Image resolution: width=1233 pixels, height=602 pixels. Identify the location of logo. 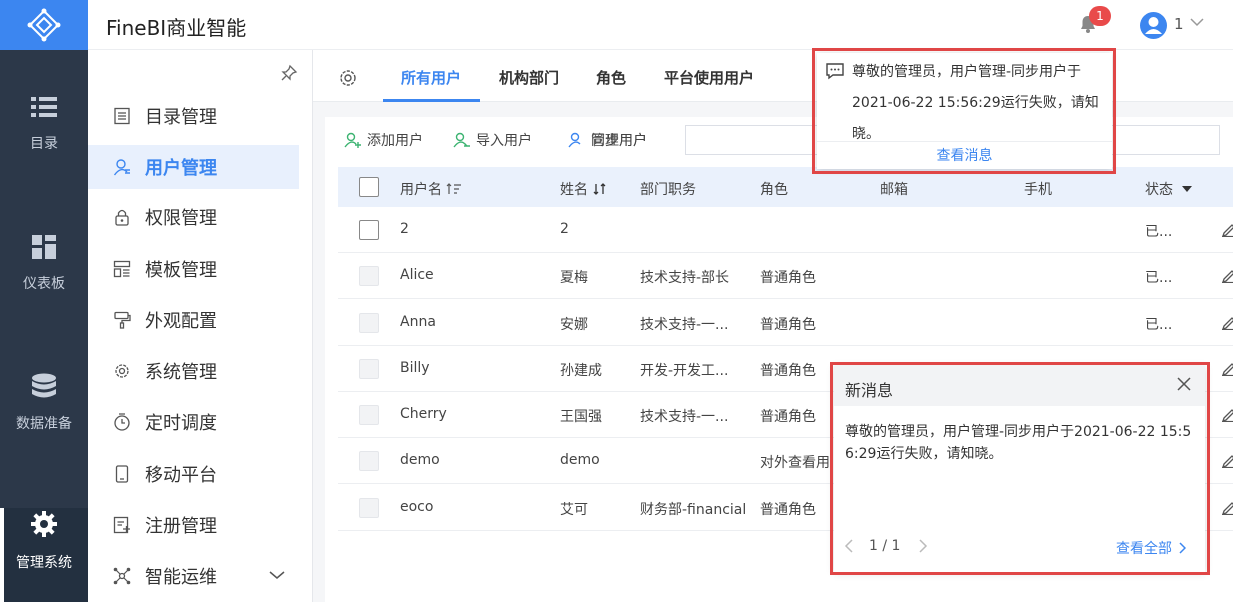
(44, 25).